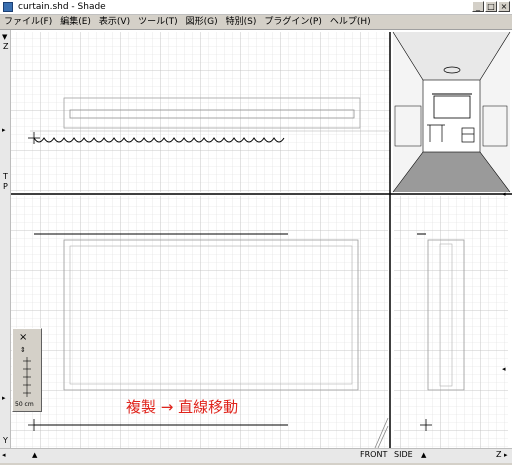 The image size is (512, 465). I want to click on window-controls: _ □ ×, so click(491, 6).